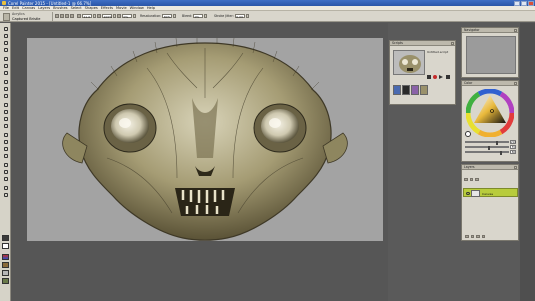  What do you see at coordinates (26, 19) in the screenshot?
I see `brush-variant: Captured Bristle` at bounding box center [26, 19].